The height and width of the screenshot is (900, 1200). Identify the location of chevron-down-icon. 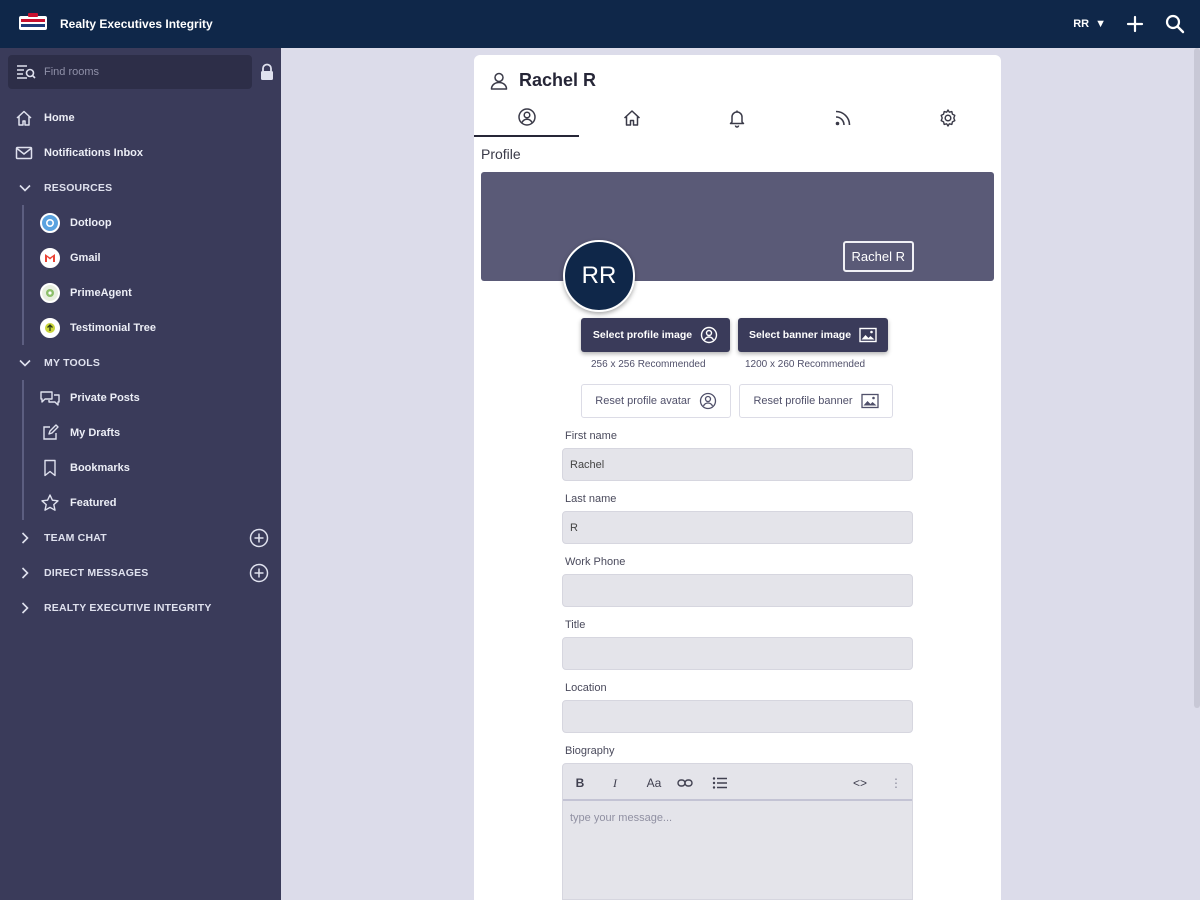
(25, 188).